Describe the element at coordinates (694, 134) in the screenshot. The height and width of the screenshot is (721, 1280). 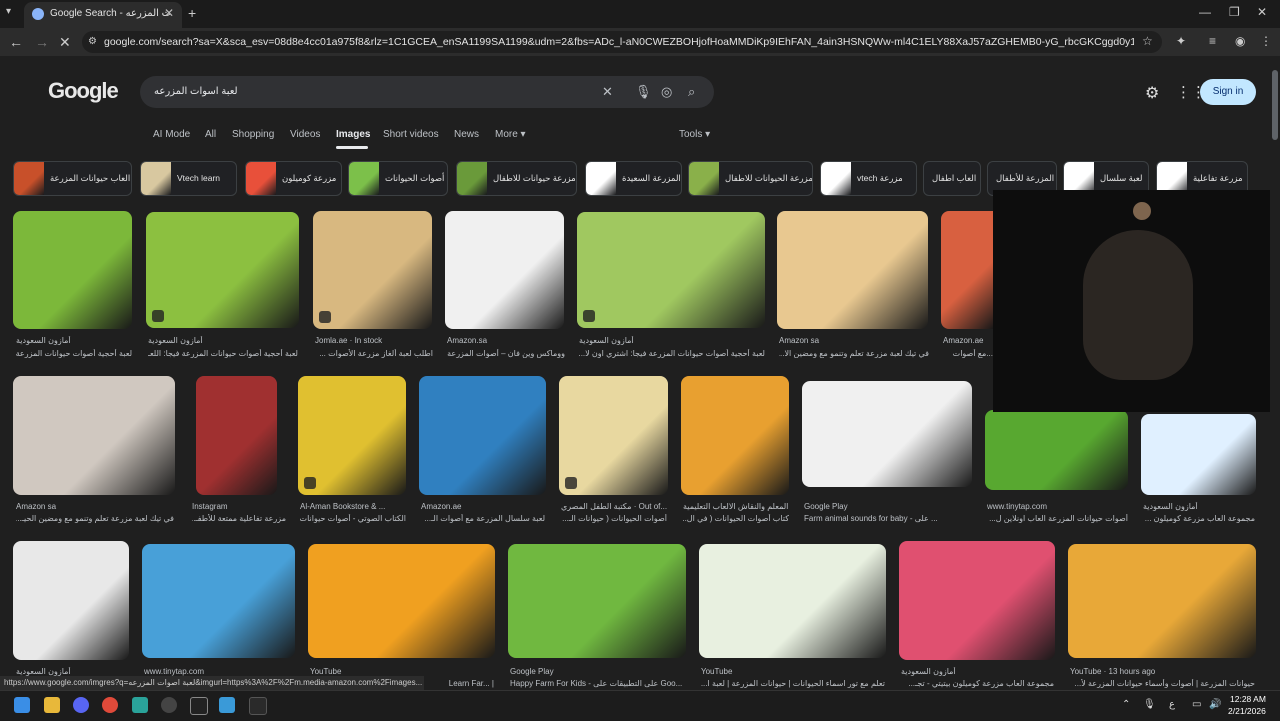
I see `tools-button: Tools ▾` at that location.